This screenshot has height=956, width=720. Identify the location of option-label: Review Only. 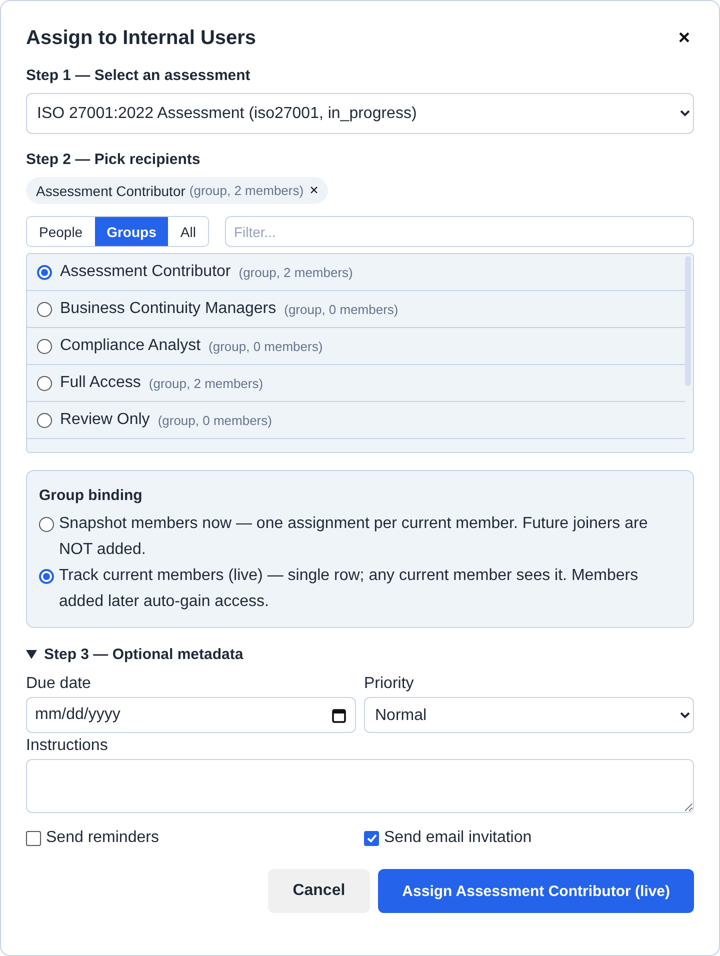
(105, 420).